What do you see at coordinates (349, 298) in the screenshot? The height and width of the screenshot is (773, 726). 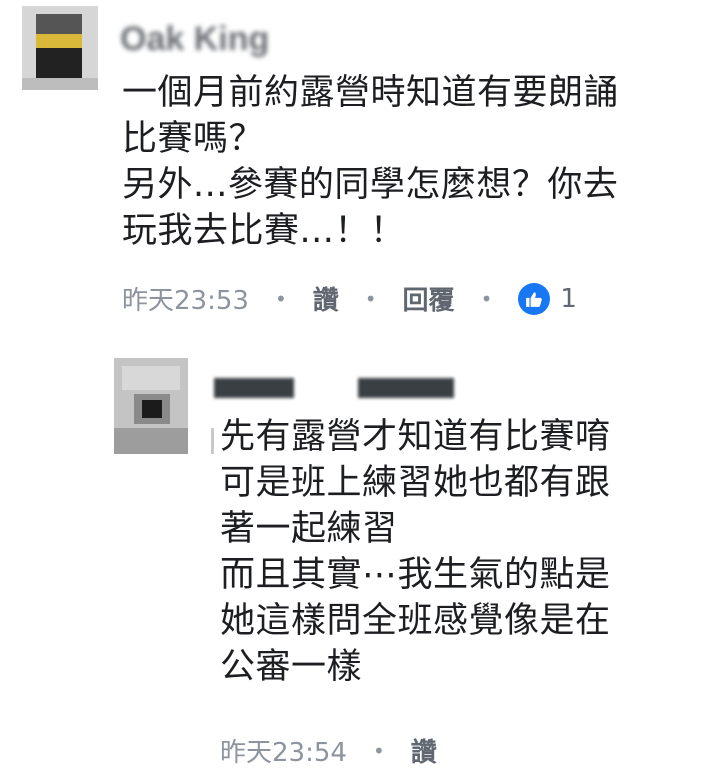 I see `comment-meta: 昨天23:53 • 讚 • 回覆 • 1` at bounding box center [349, 298].